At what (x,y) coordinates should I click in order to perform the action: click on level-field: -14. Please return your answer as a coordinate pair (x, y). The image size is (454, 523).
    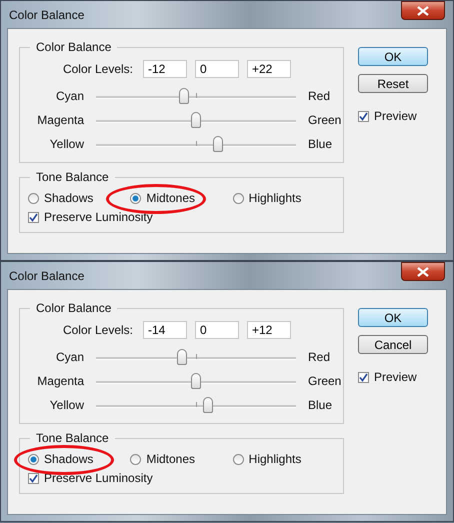
    Looking at the image, I should click on (165, 330).